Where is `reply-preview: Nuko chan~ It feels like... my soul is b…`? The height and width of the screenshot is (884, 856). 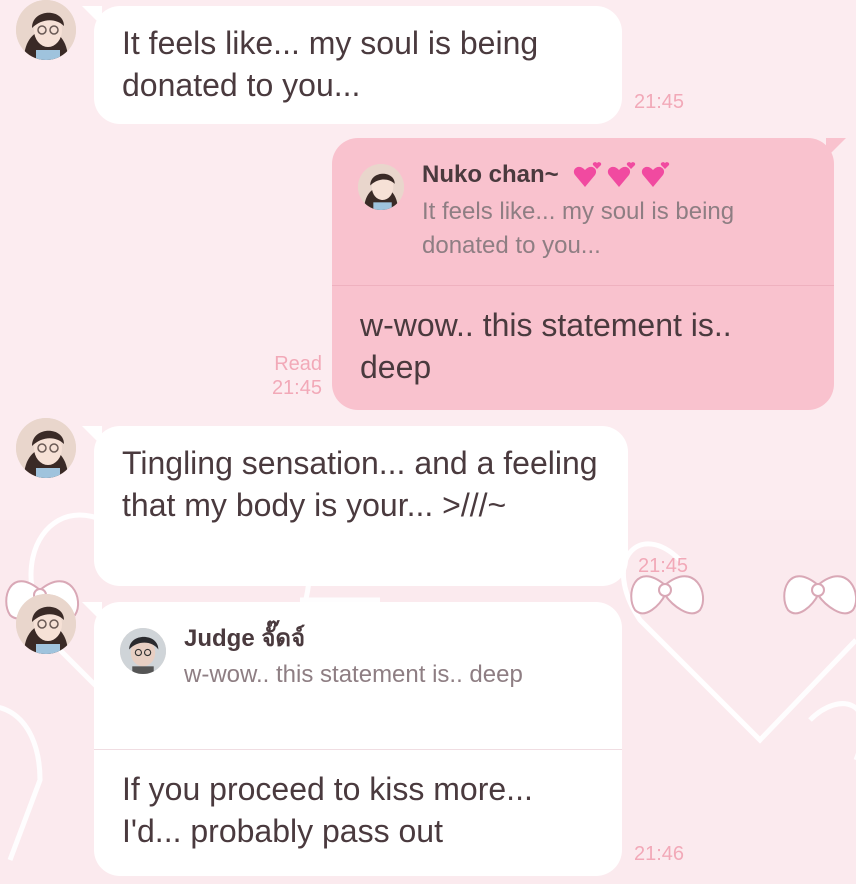 reply-preview: Nuko chan~ It feels like... my soul is b… is located at coordinates (583, 212).